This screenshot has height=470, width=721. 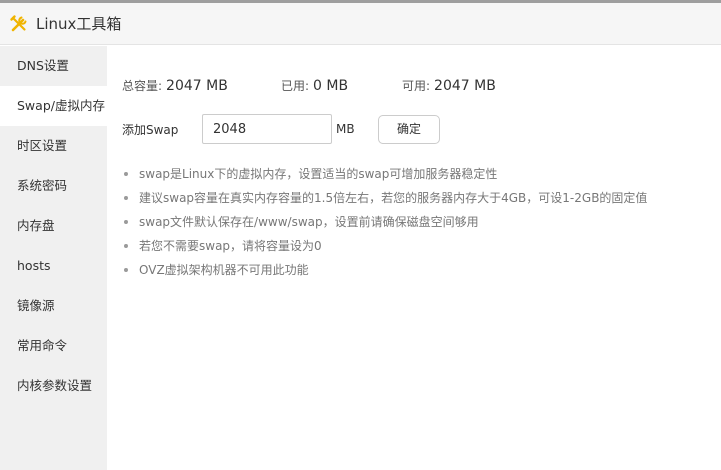 I want to click on tip-item: OVZ虚拟架构机器不可用此功能, so click(x=417, y=270).